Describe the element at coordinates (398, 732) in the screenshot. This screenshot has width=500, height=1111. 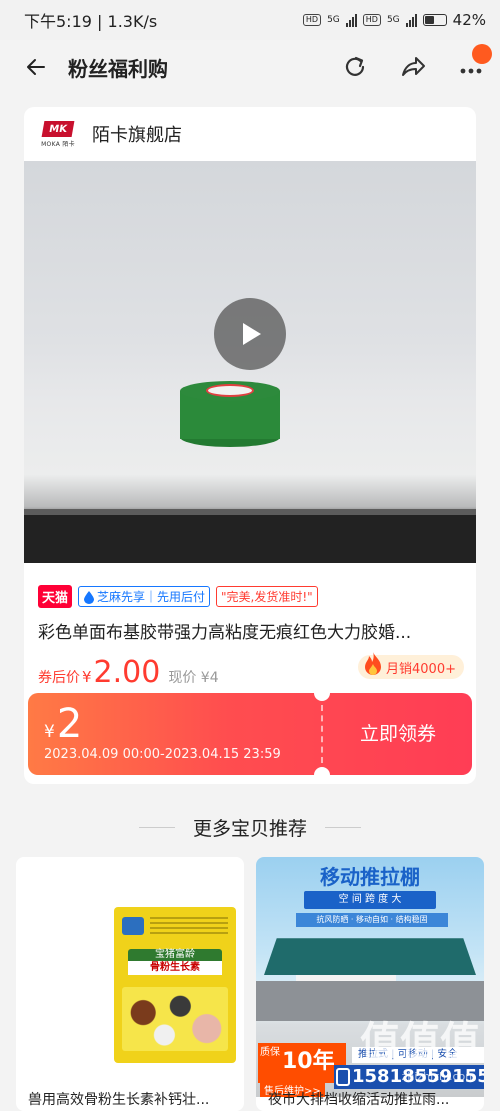
I see `claim-coupon-button: 立即领券` at that location.